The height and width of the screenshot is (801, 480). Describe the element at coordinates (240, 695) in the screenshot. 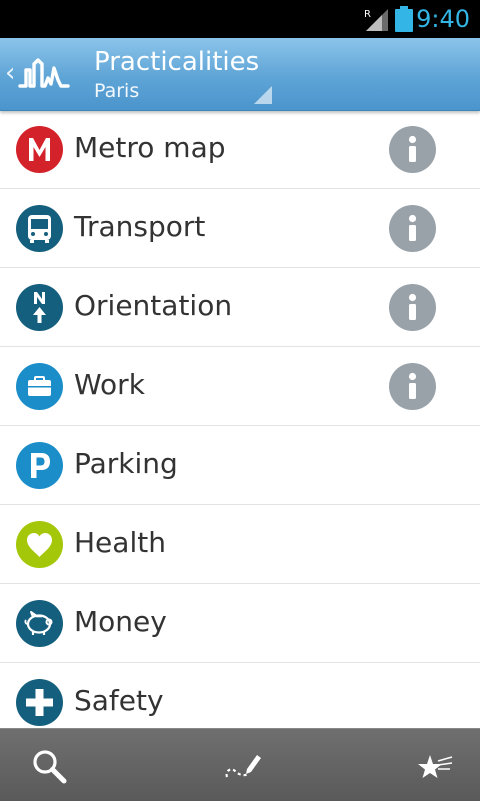

I see `list-item-safety: Safety` at that location.